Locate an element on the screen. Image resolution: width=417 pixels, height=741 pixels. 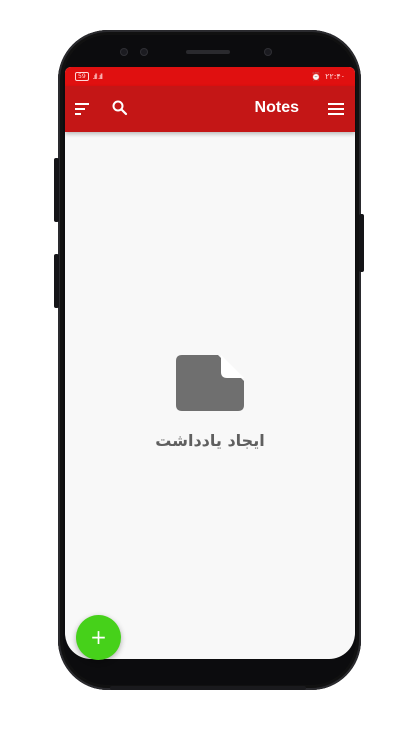
front-camera-icon is located at coordinates (268, 52).